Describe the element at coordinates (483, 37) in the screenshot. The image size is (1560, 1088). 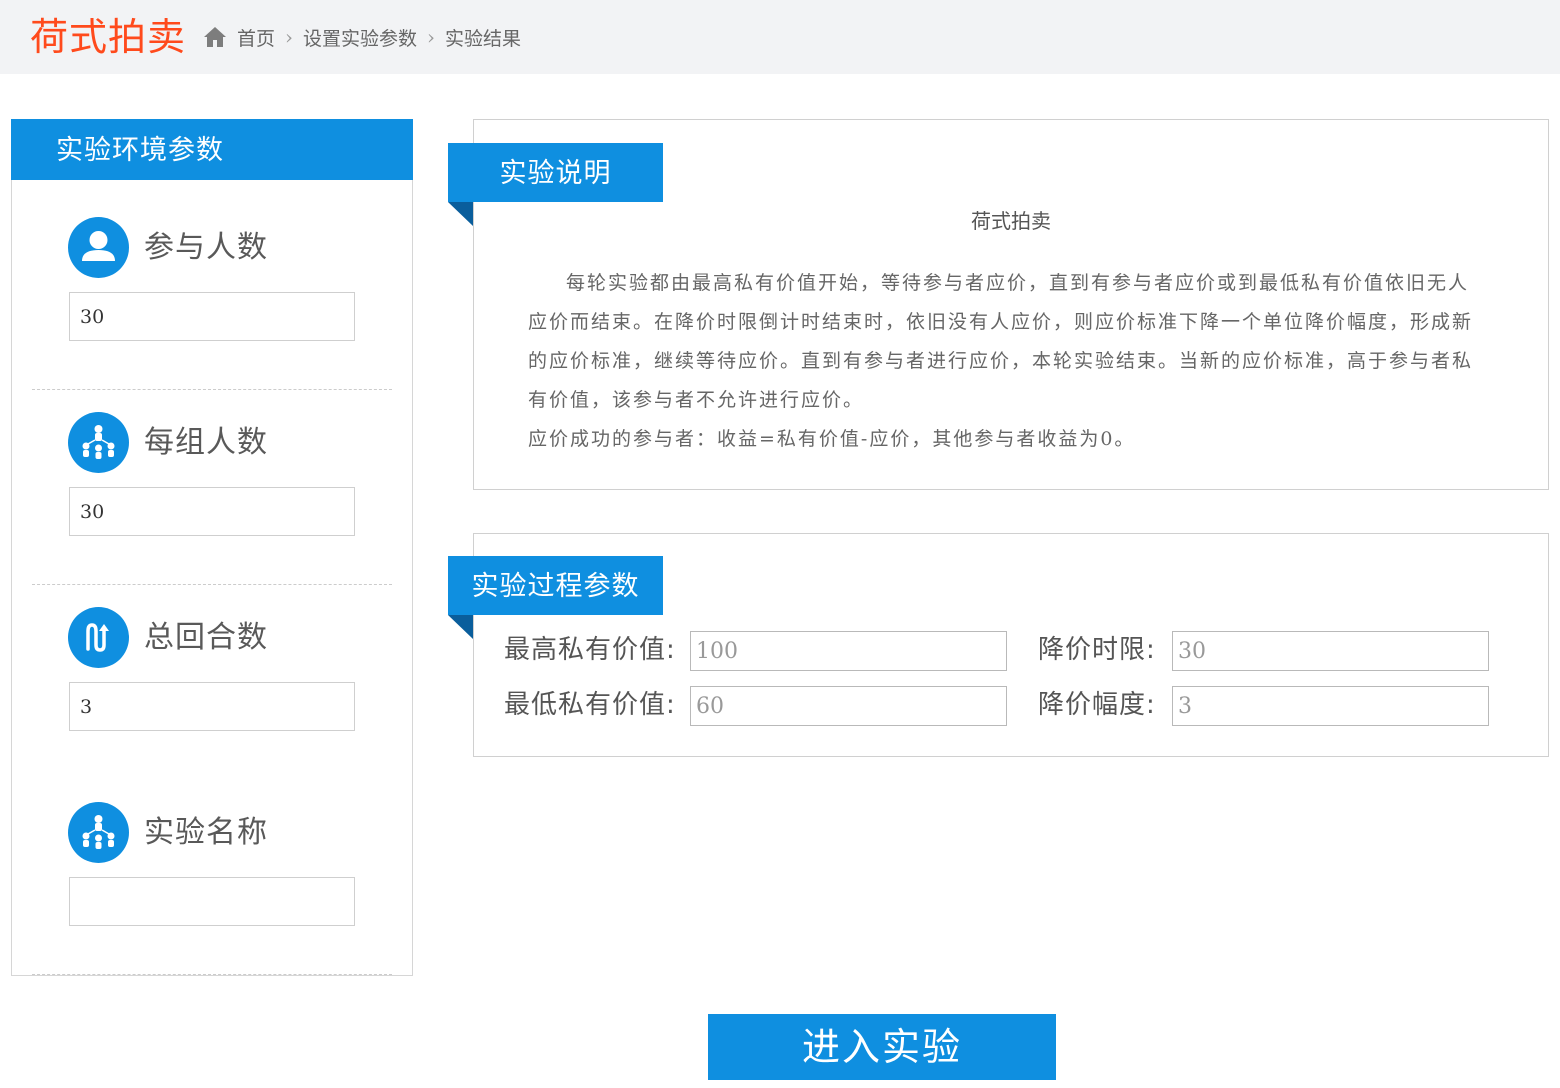
I see `breadcrumb-results: 实验结果` at that location.